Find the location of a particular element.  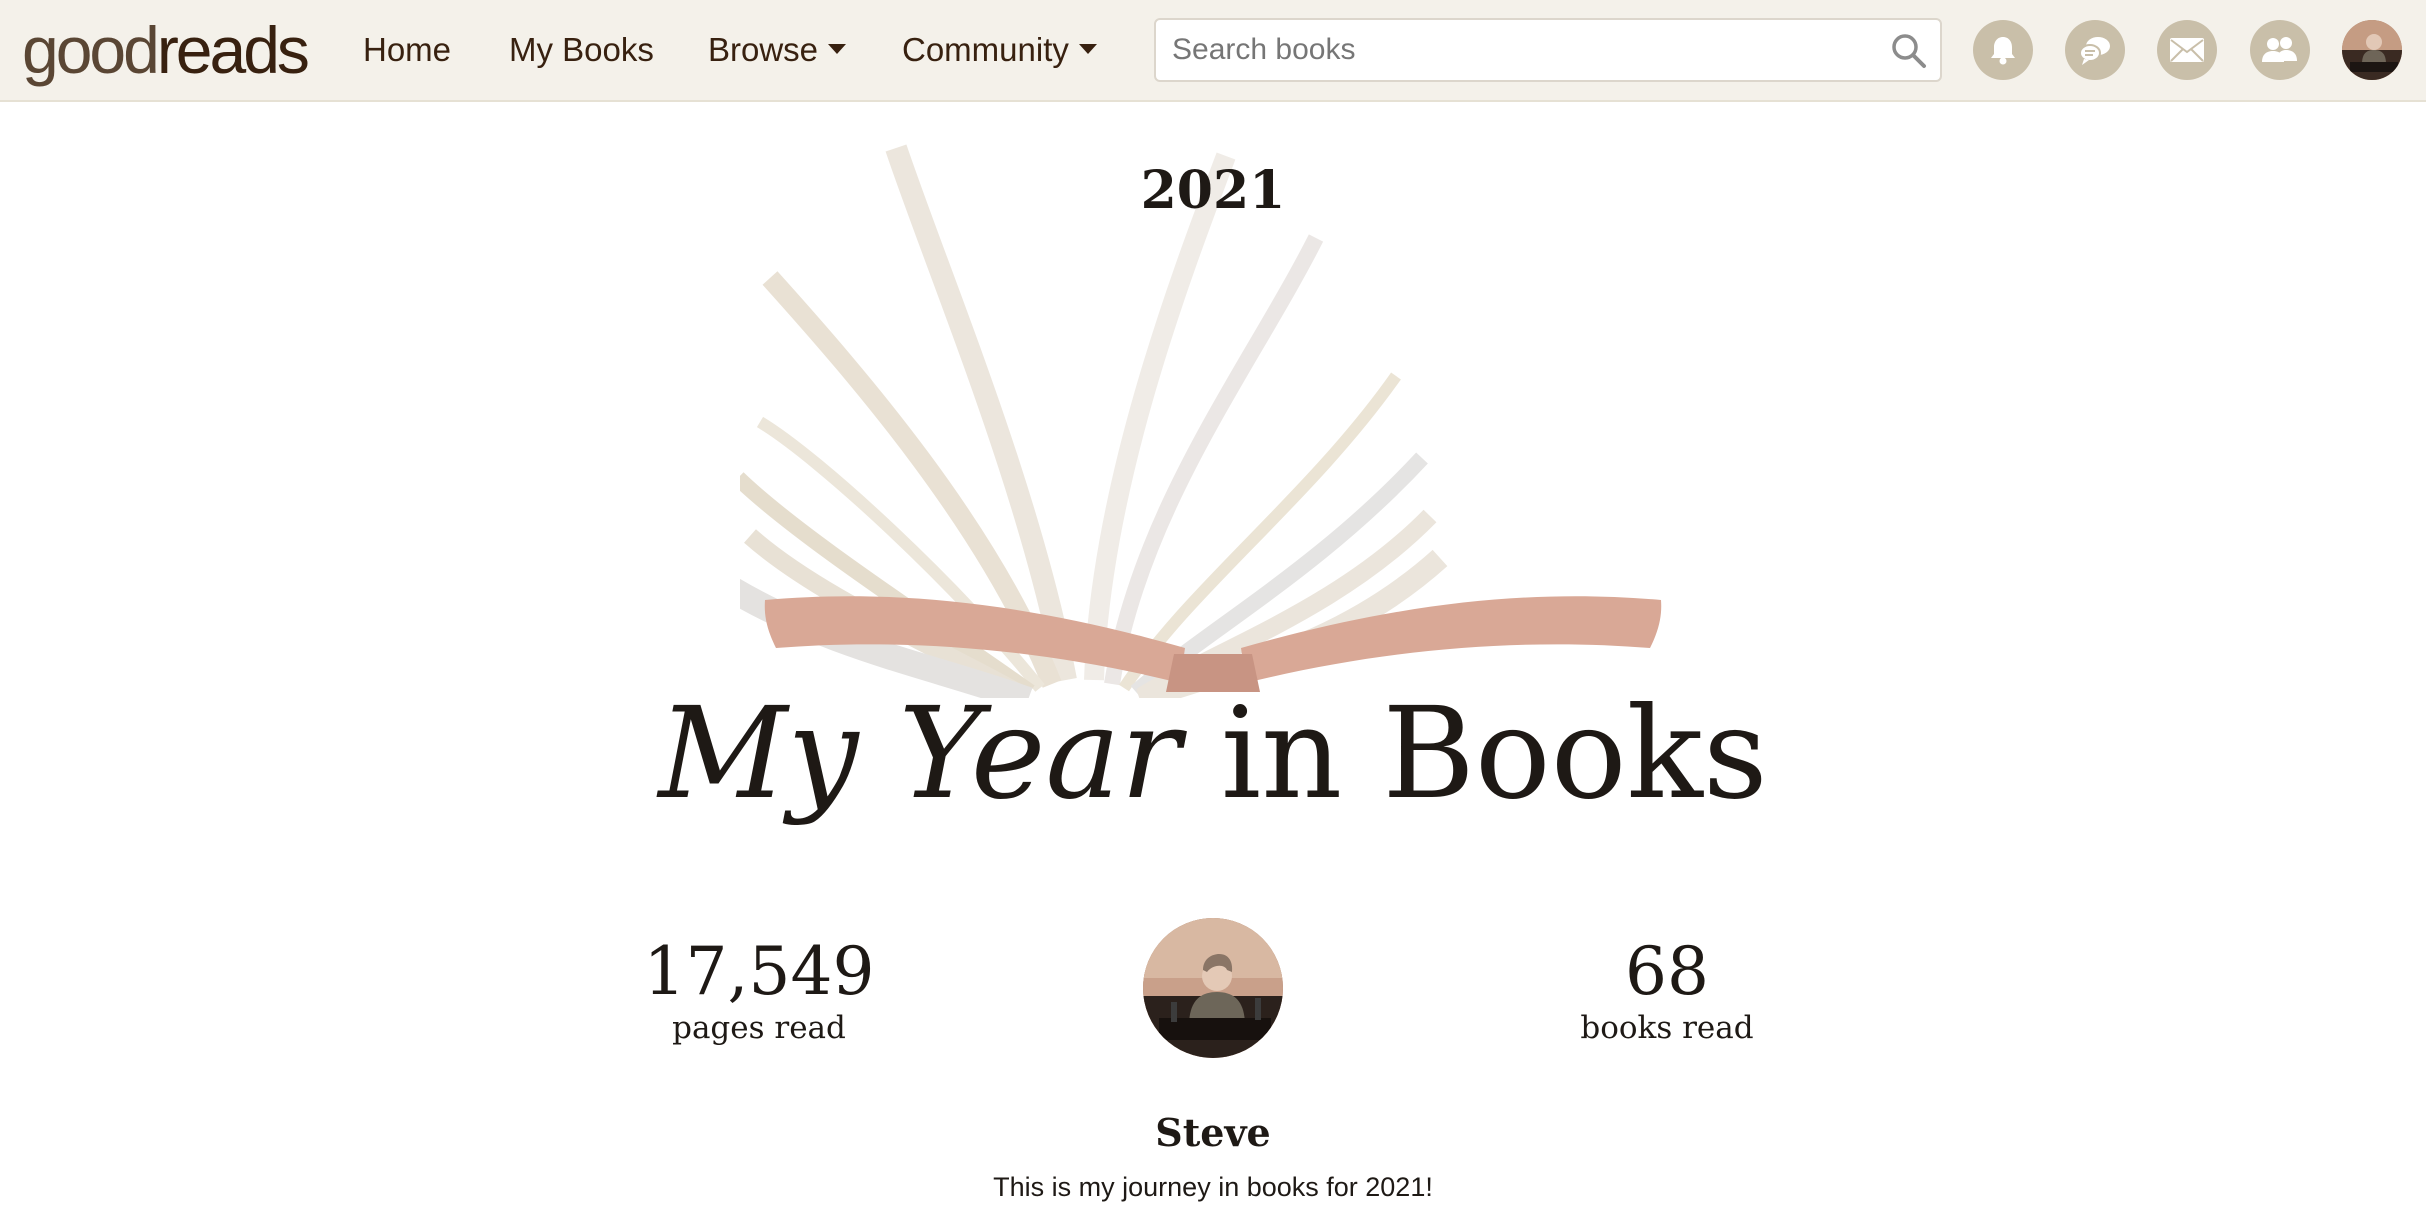

nav-my-books: My Books is located at coordinates (581, 50).